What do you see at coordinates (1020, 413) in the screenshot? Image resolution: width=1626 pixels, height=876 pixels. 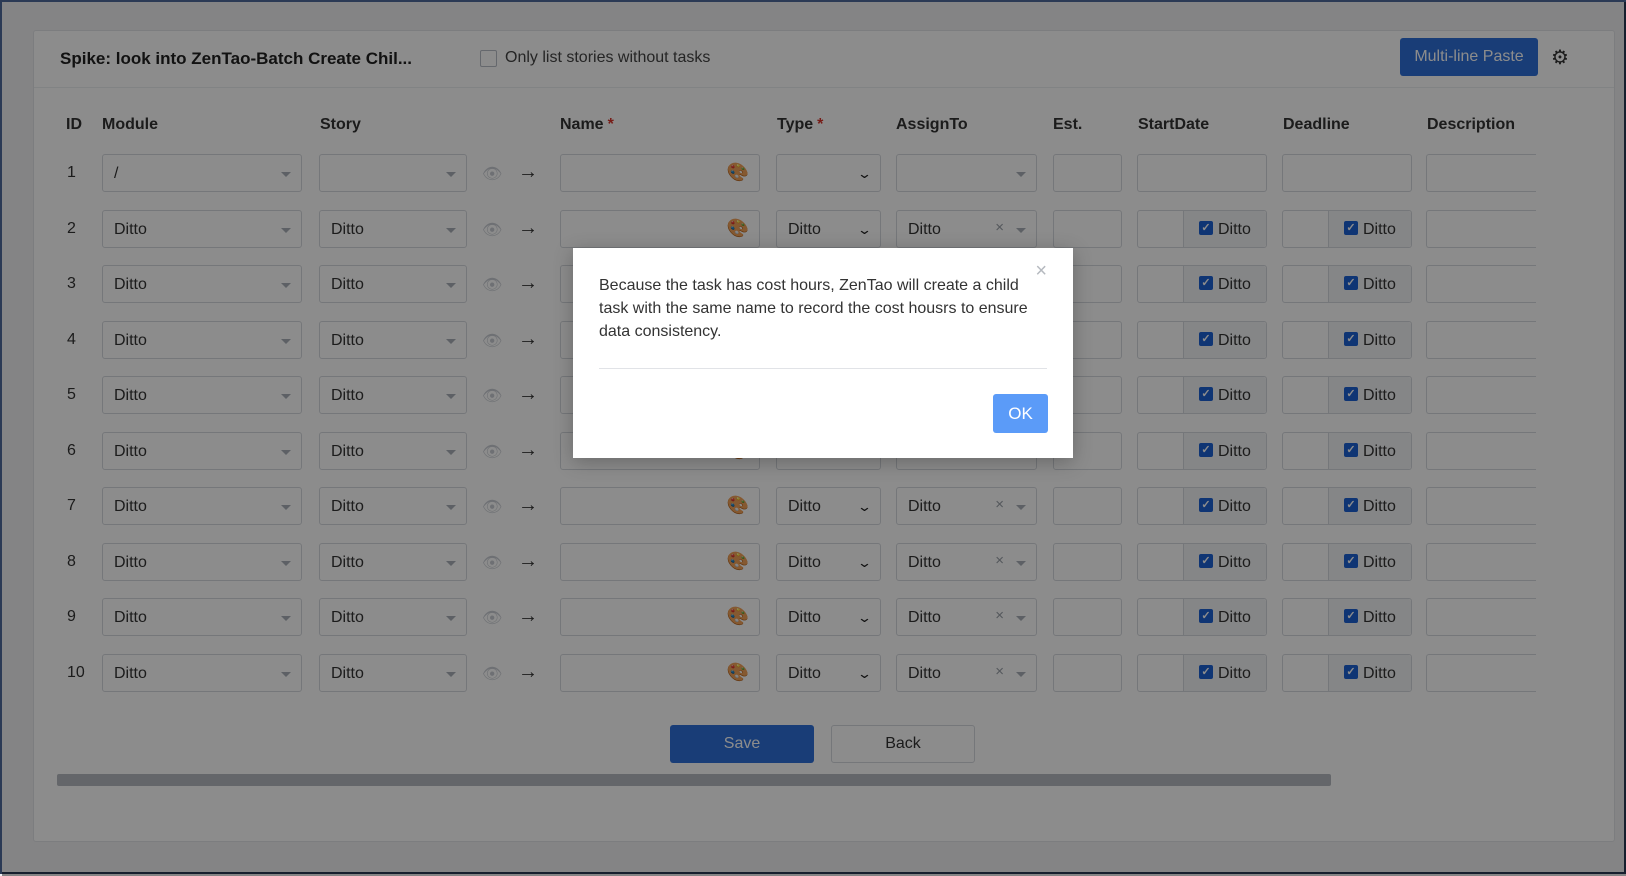 I see `ok-button: OK` at bounding box center [1020, 413].